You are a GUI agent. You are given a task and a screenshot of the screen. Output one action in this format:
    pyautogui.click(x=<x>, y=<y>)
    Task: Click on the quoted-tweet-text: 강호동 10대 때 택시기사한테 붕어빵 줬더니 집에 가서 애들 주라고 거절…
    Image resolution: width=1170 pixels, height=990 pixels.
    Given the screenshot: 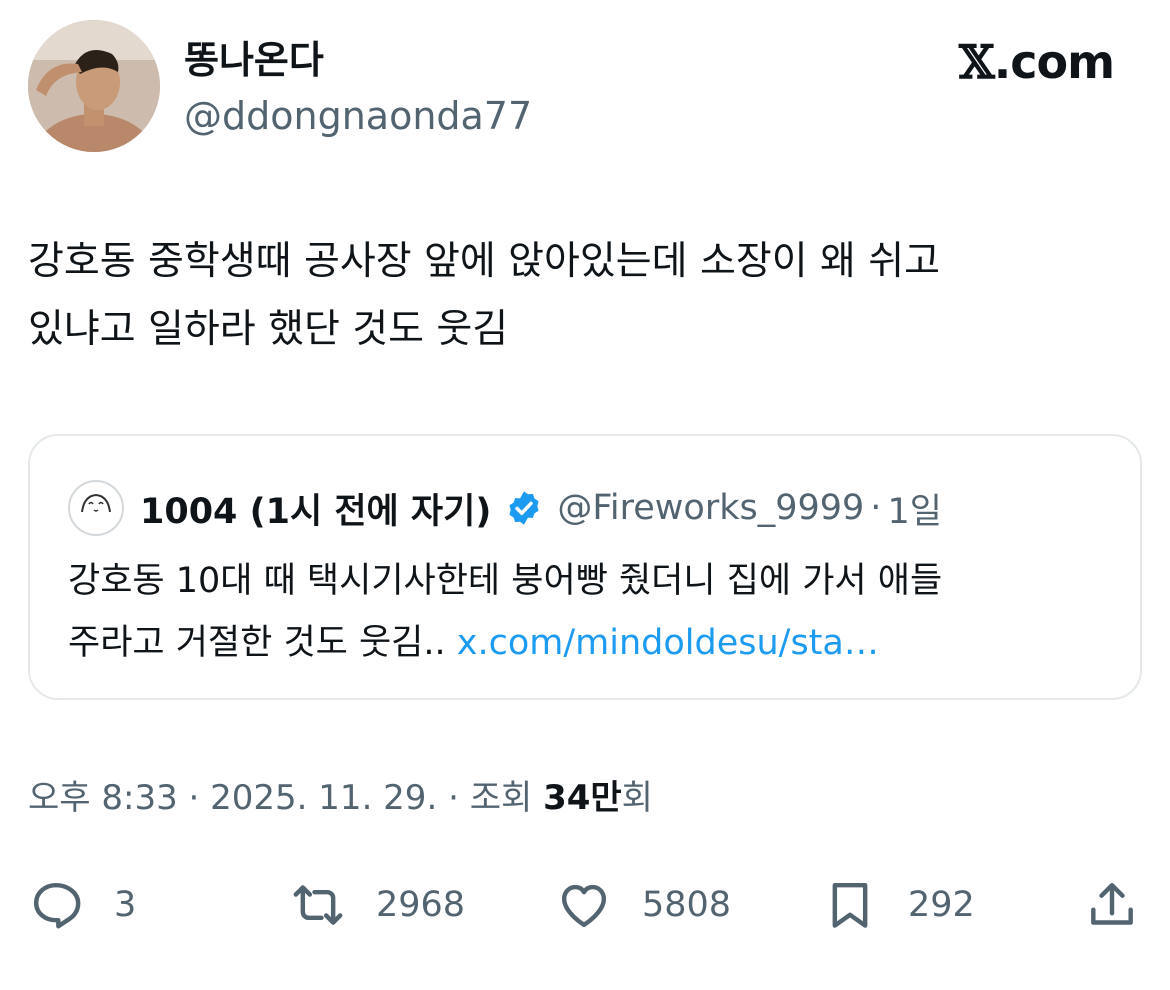 What is the action you would take?
    pyautogui.click(x=588, y=612)
    